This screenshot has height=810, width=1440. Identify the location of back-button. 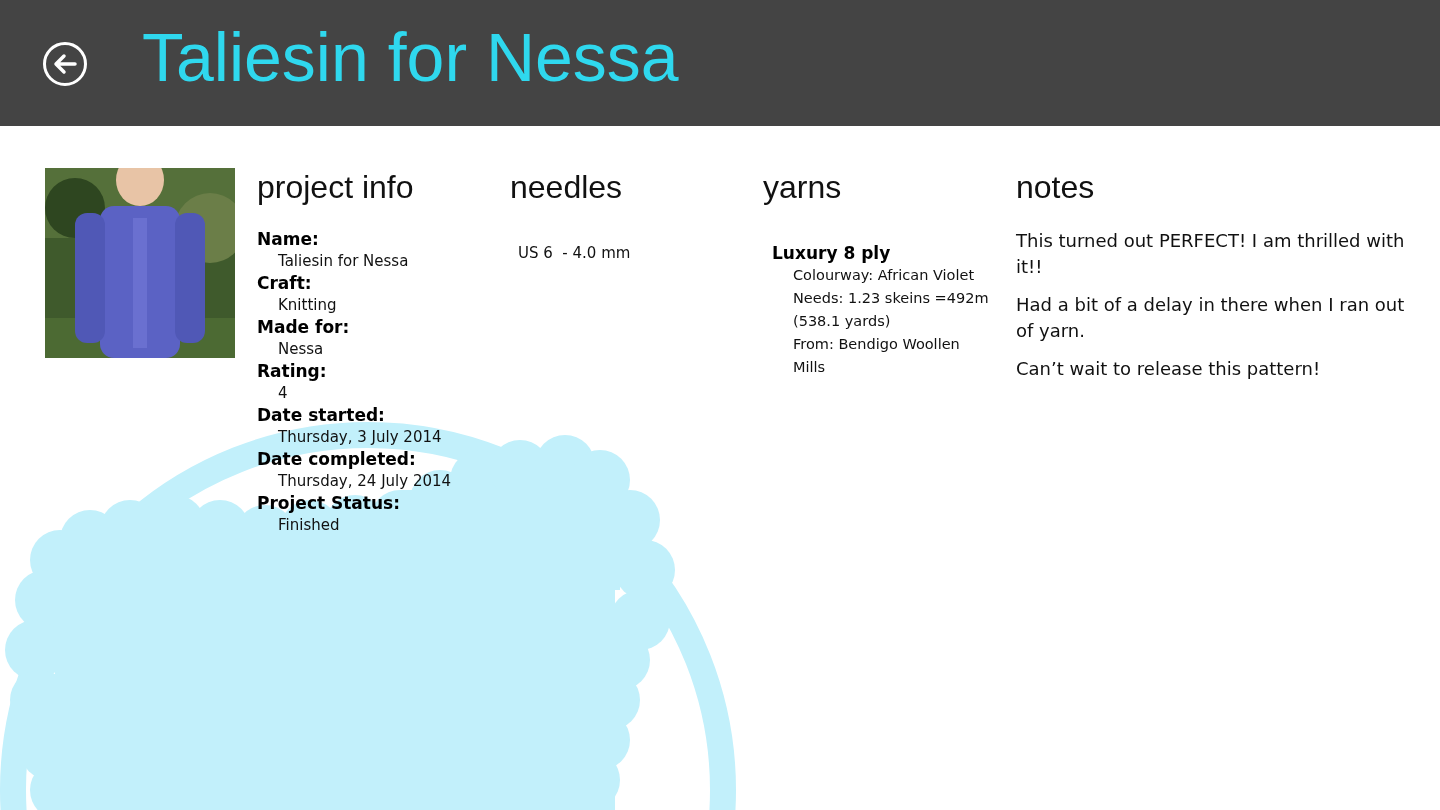
(65, 64).